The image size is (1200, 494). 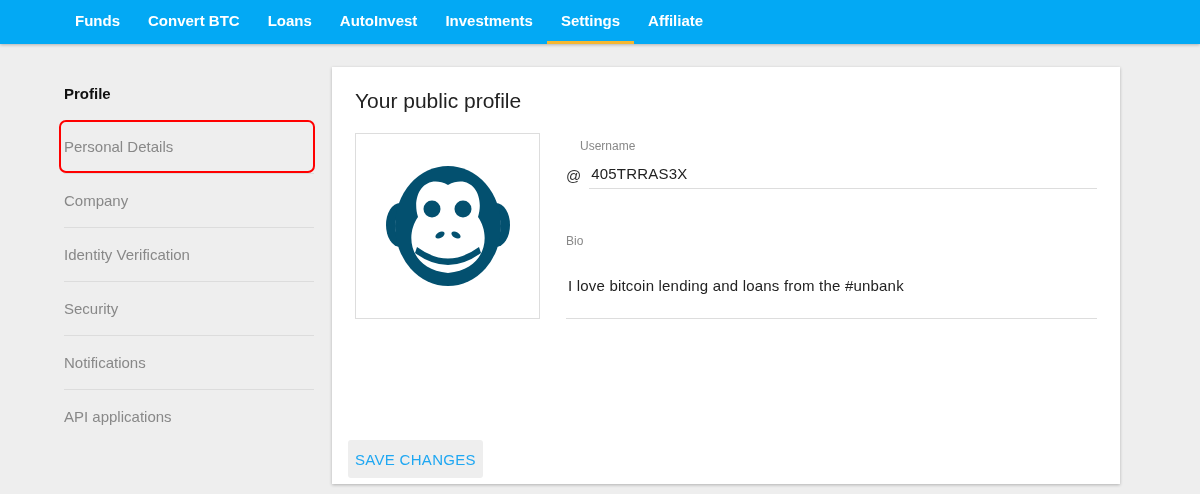 What do you see at coordinates (574, 175) in the screenshot?
I see `at-sign: @` at bounding box center [574, 175].